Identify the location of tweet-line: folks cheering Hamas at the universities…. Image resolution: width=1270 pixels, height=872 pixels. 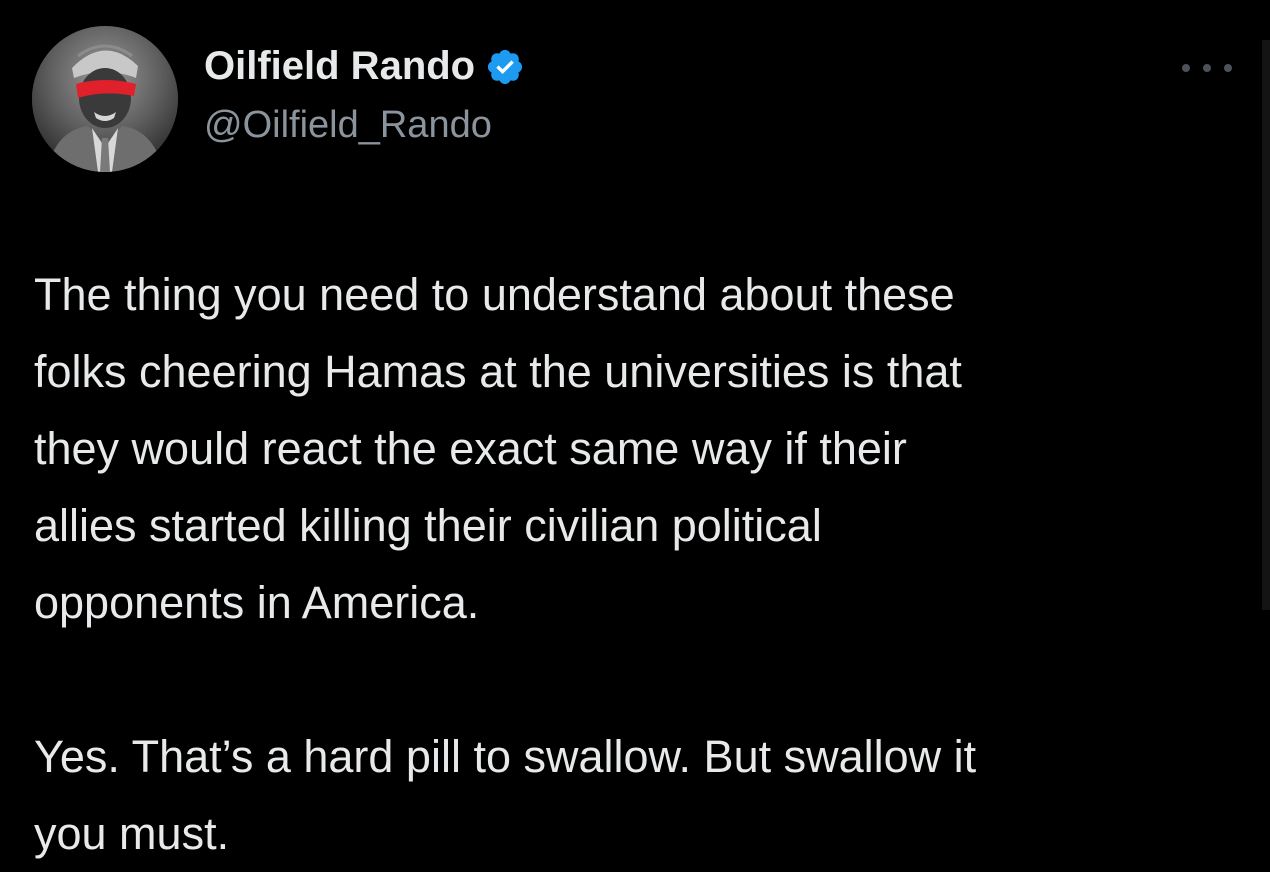
(498, 371).